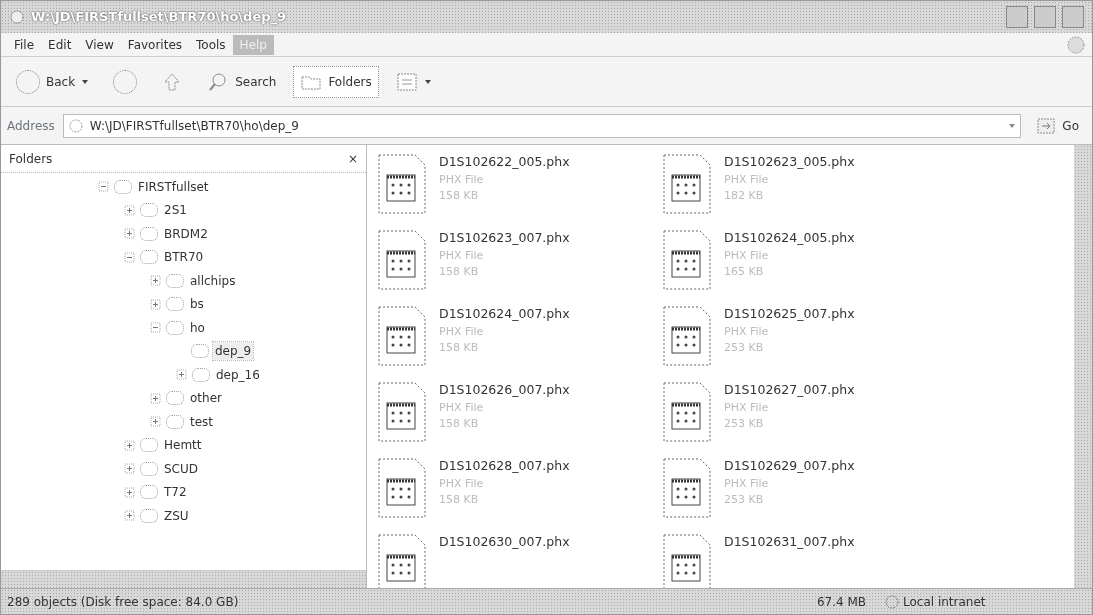 This screenshot has height=615, width=1093. I want to click on menu-item: File, so click(24, 44).